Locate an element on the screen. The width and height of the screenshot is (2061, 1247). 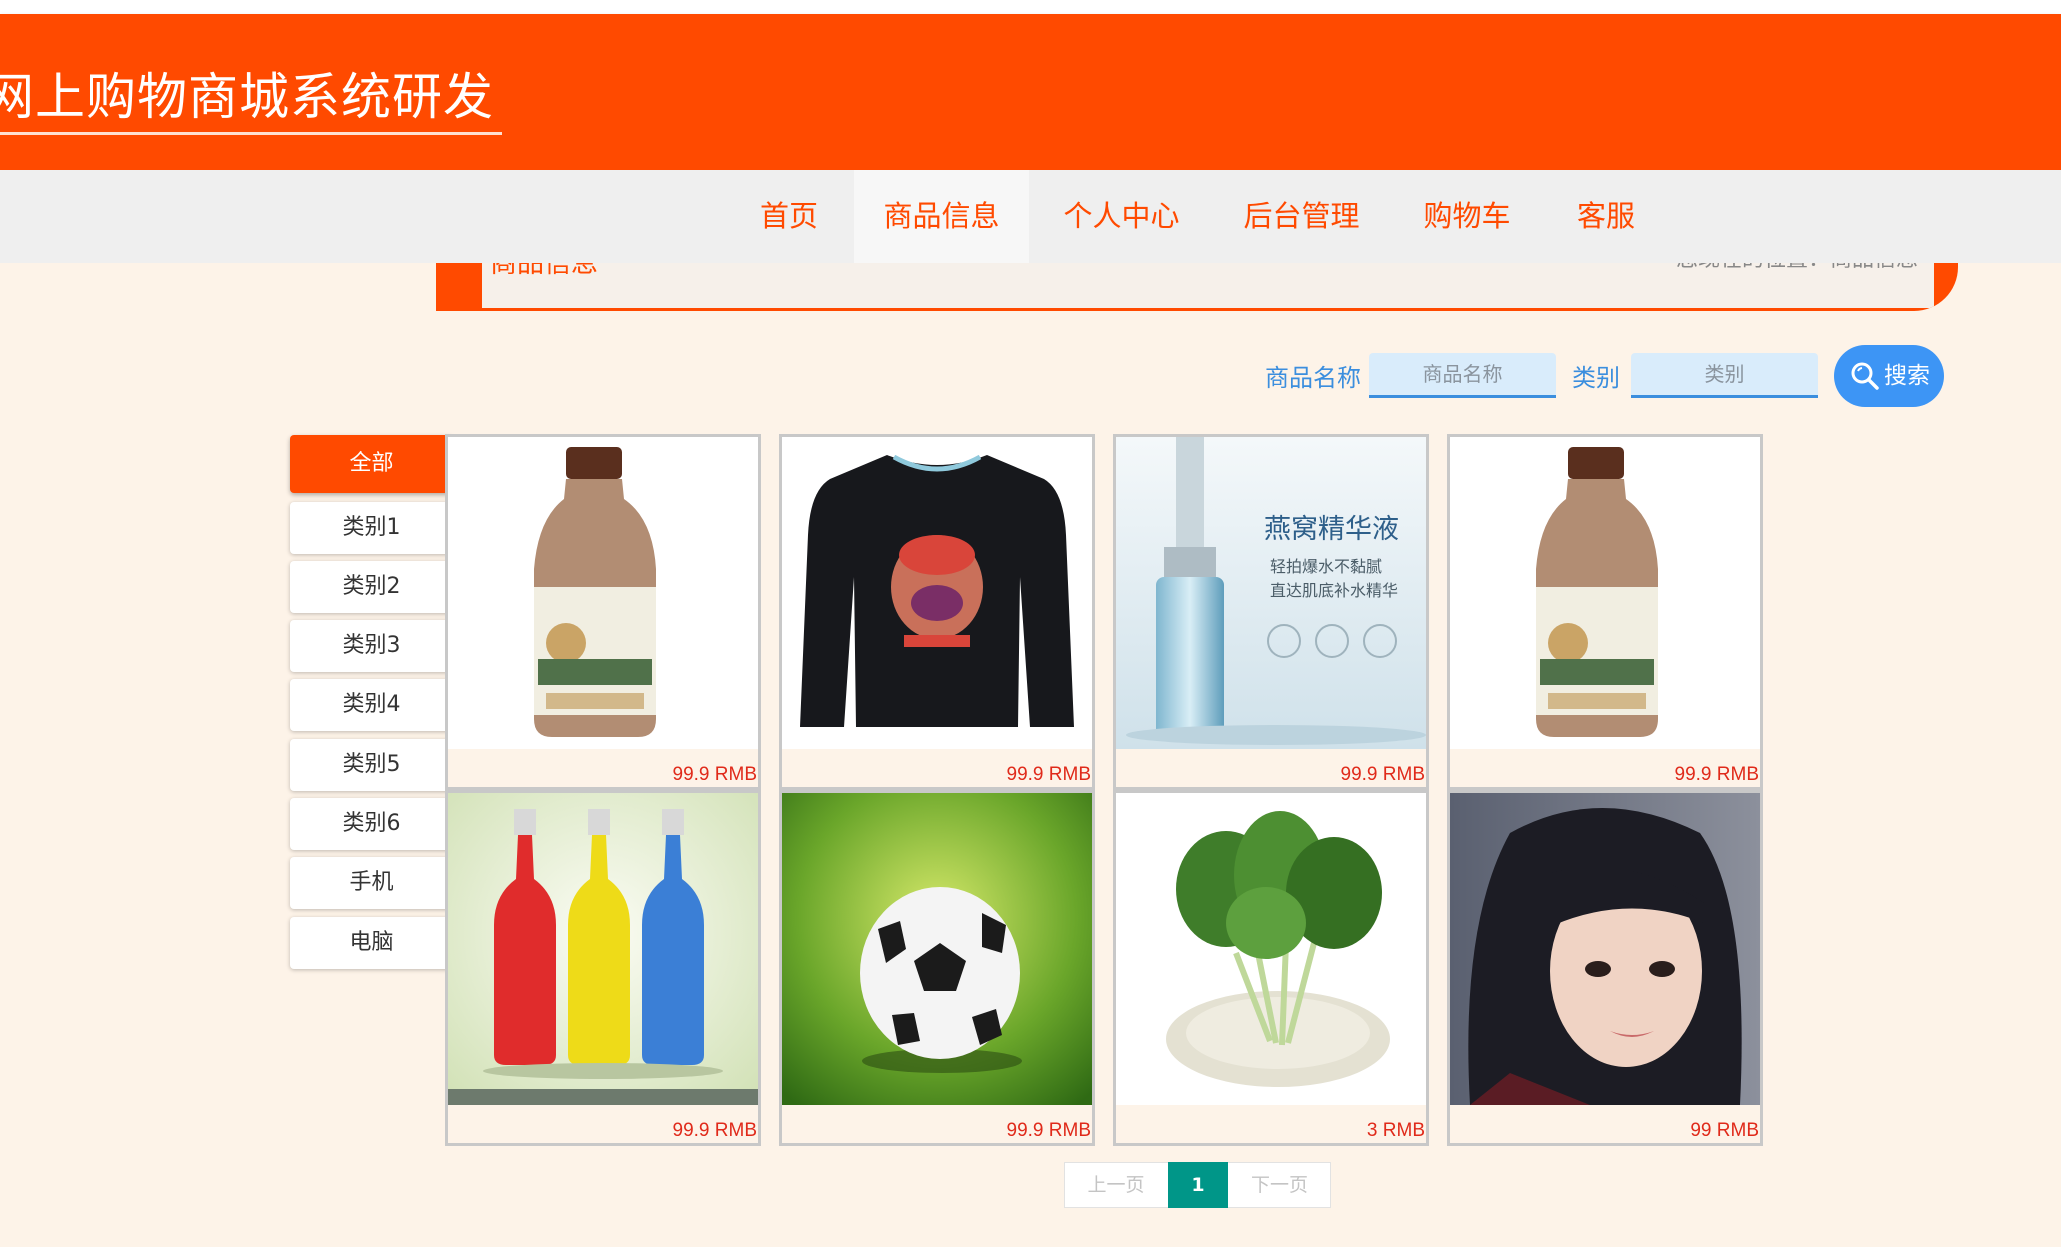
pagination-page-1: 1 is located at coordinates (1198, 1185).